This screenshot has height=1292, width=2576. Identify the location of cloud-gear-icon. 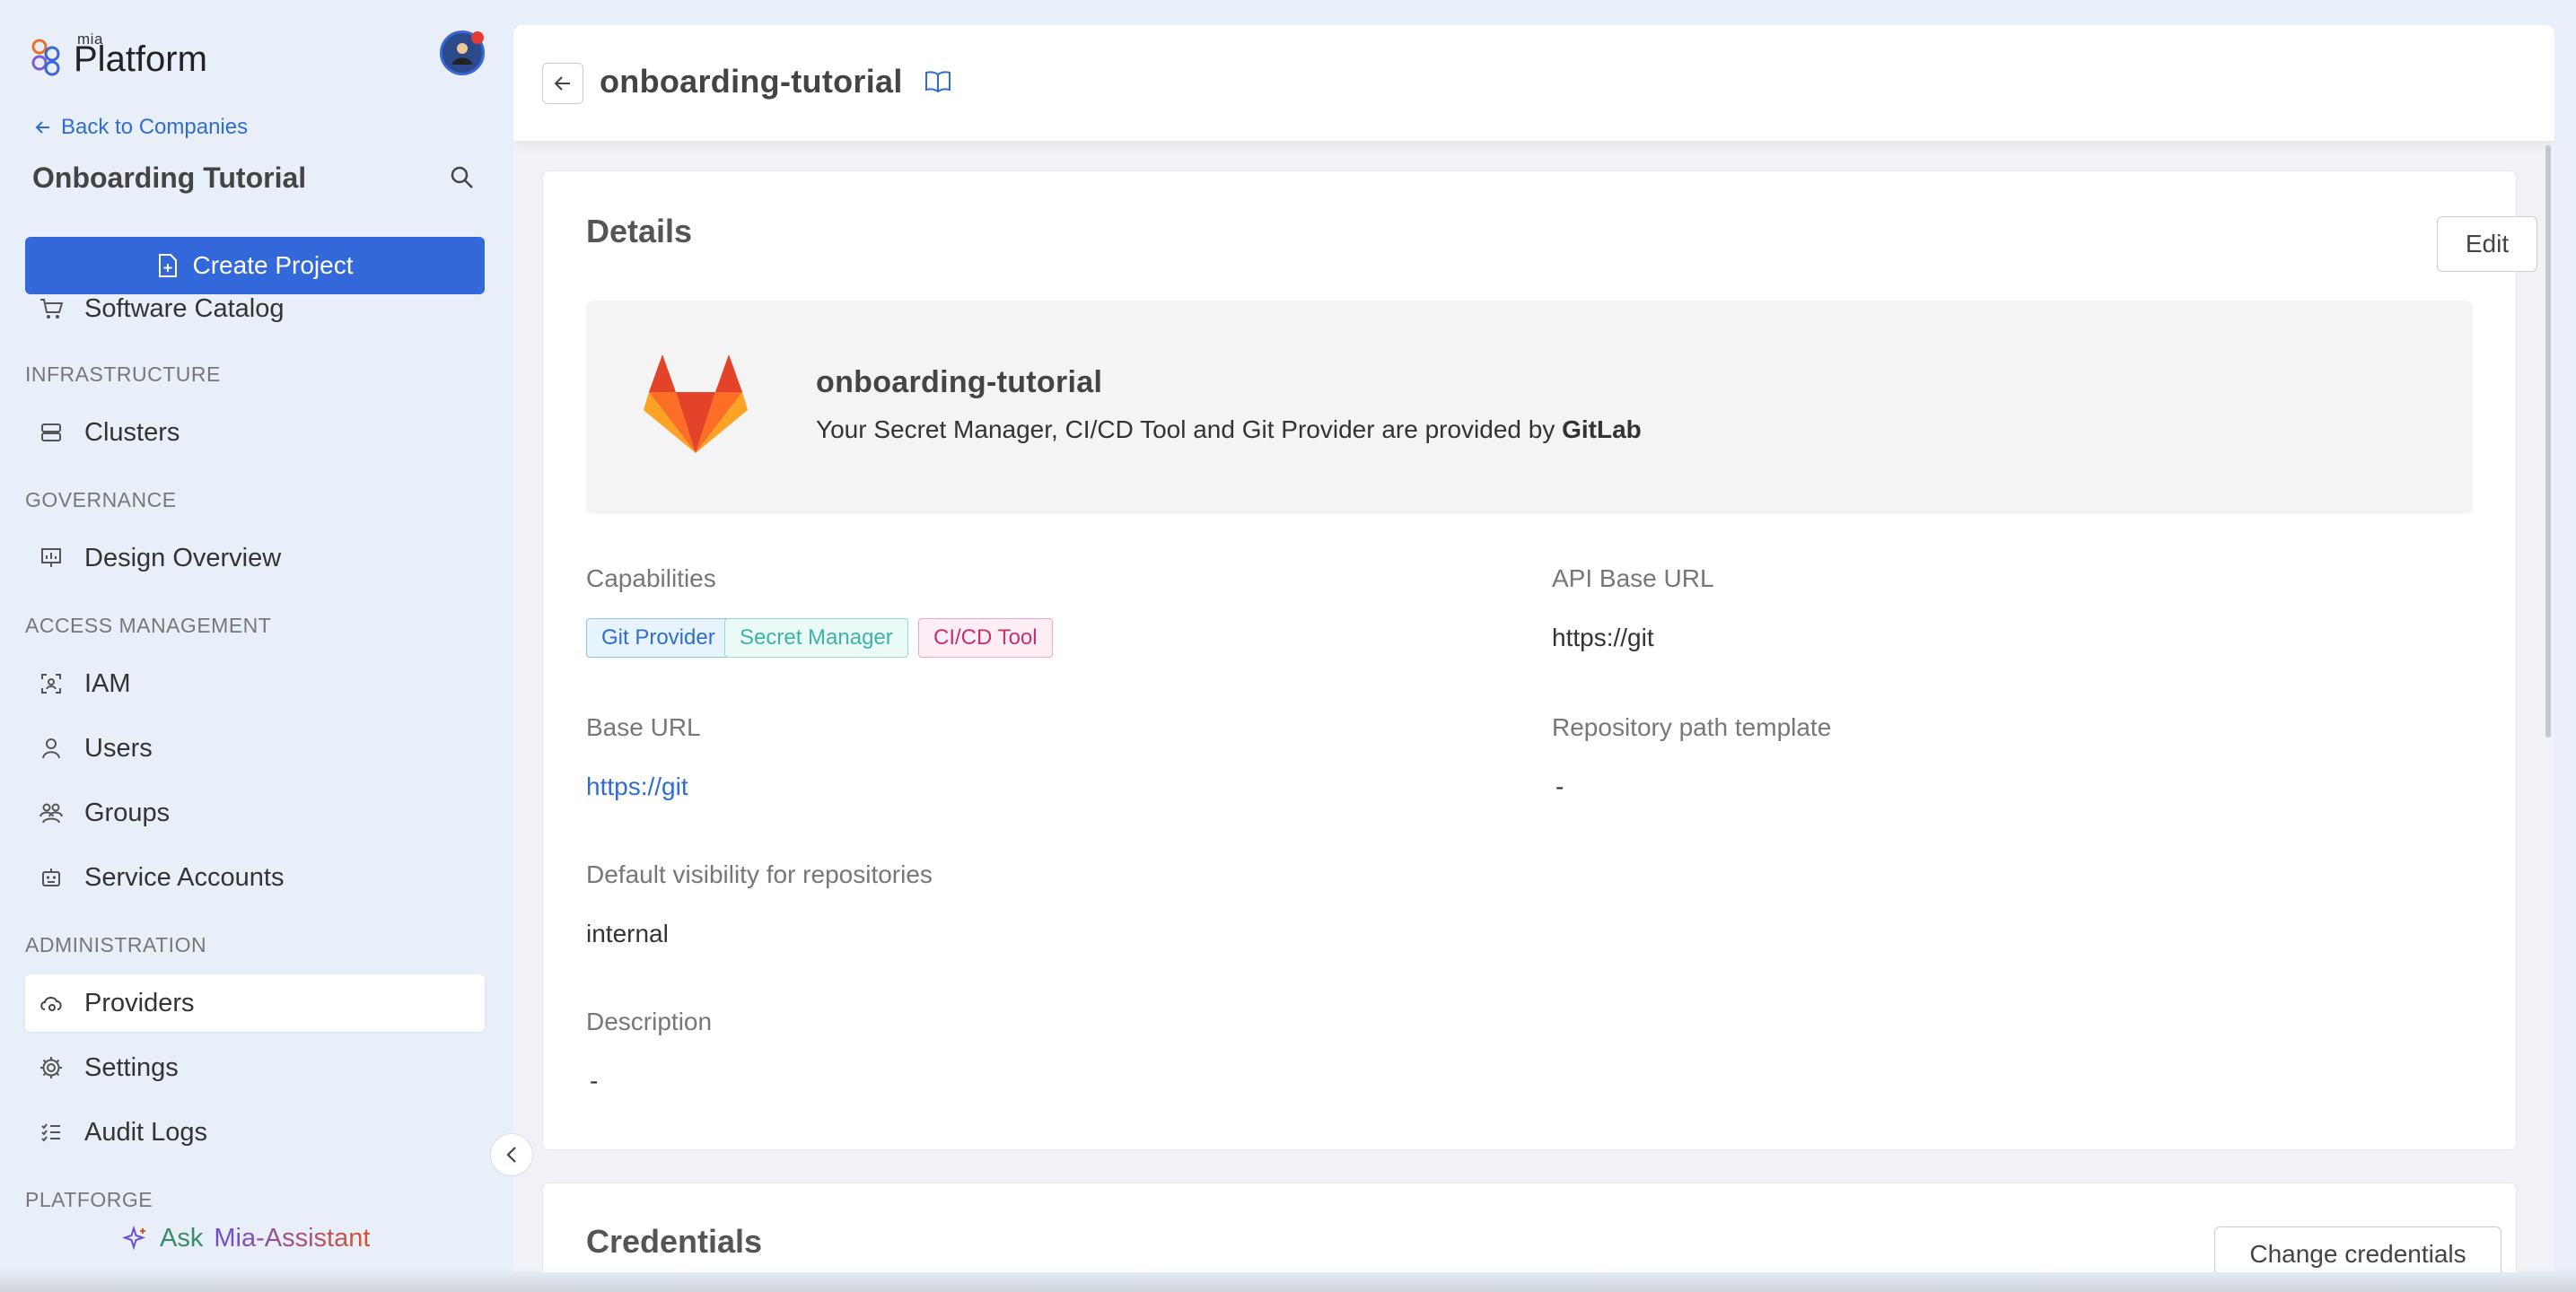
(51, 1003).